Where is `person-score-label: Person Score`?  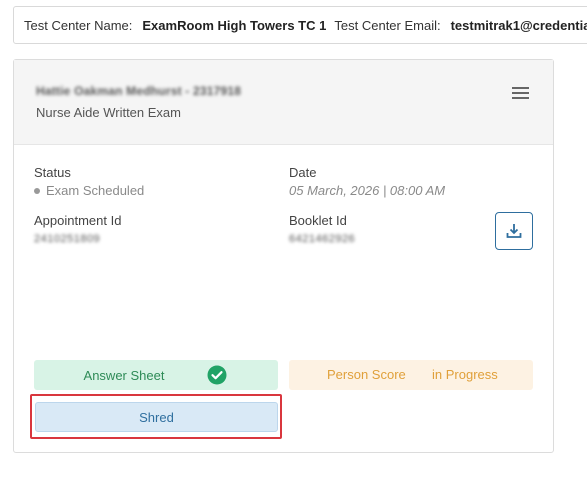 person-score-label: Person Score is located at coordinates (366, 374).